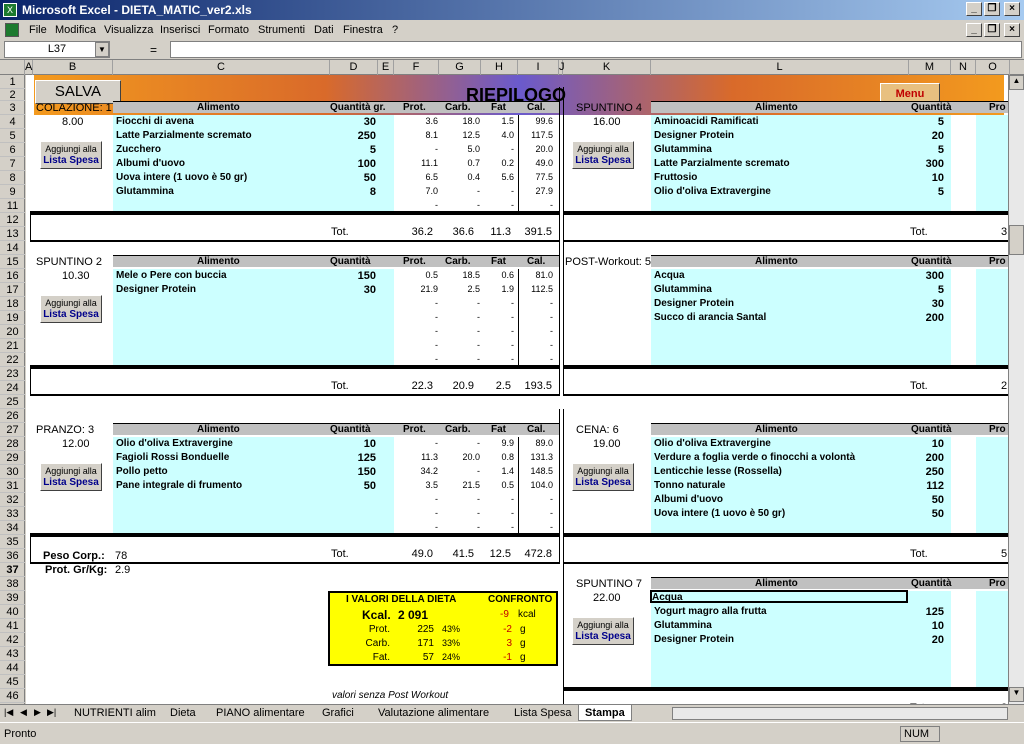  I want to click on col-header: G, so click(460, 67).